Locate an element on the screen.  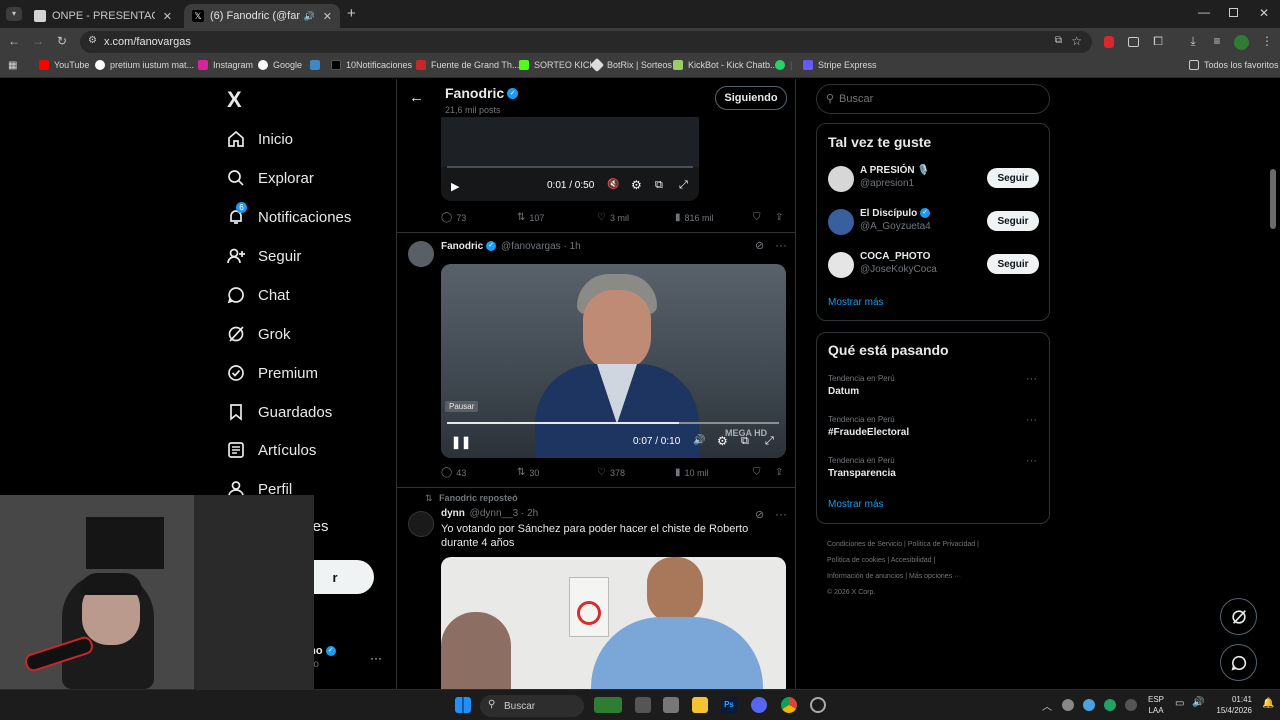
bookmark-google: Google is located at coordinates (280, 65).